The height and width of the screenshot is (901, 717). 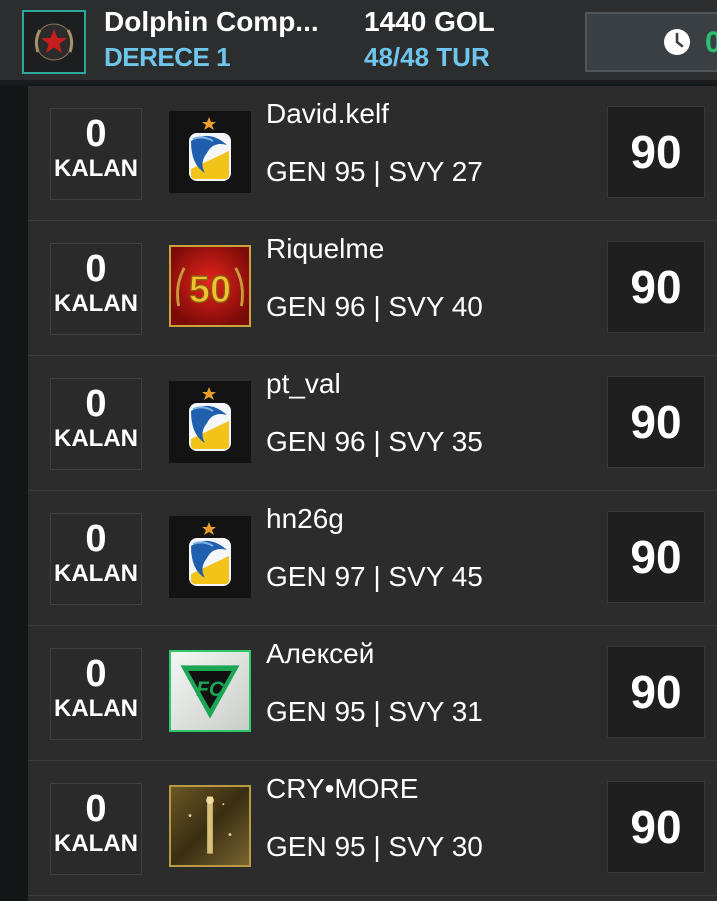 What do you see at coordinates (374, 171) in the screenshot?
I see `player-stats: GEN 95 | SVY 27` at bounding box center [374, 171].